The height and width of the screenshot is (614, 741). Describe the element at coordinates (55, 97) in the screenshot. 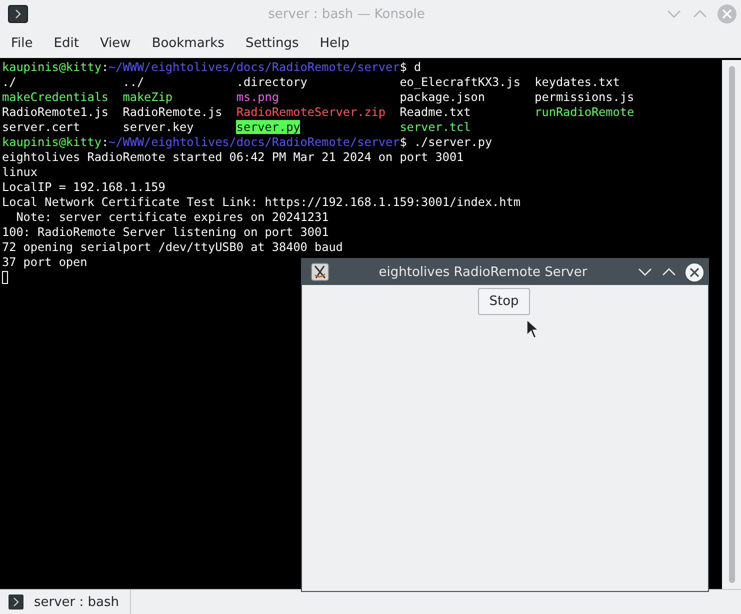

I see `file-name: makeCredentials` at that location.